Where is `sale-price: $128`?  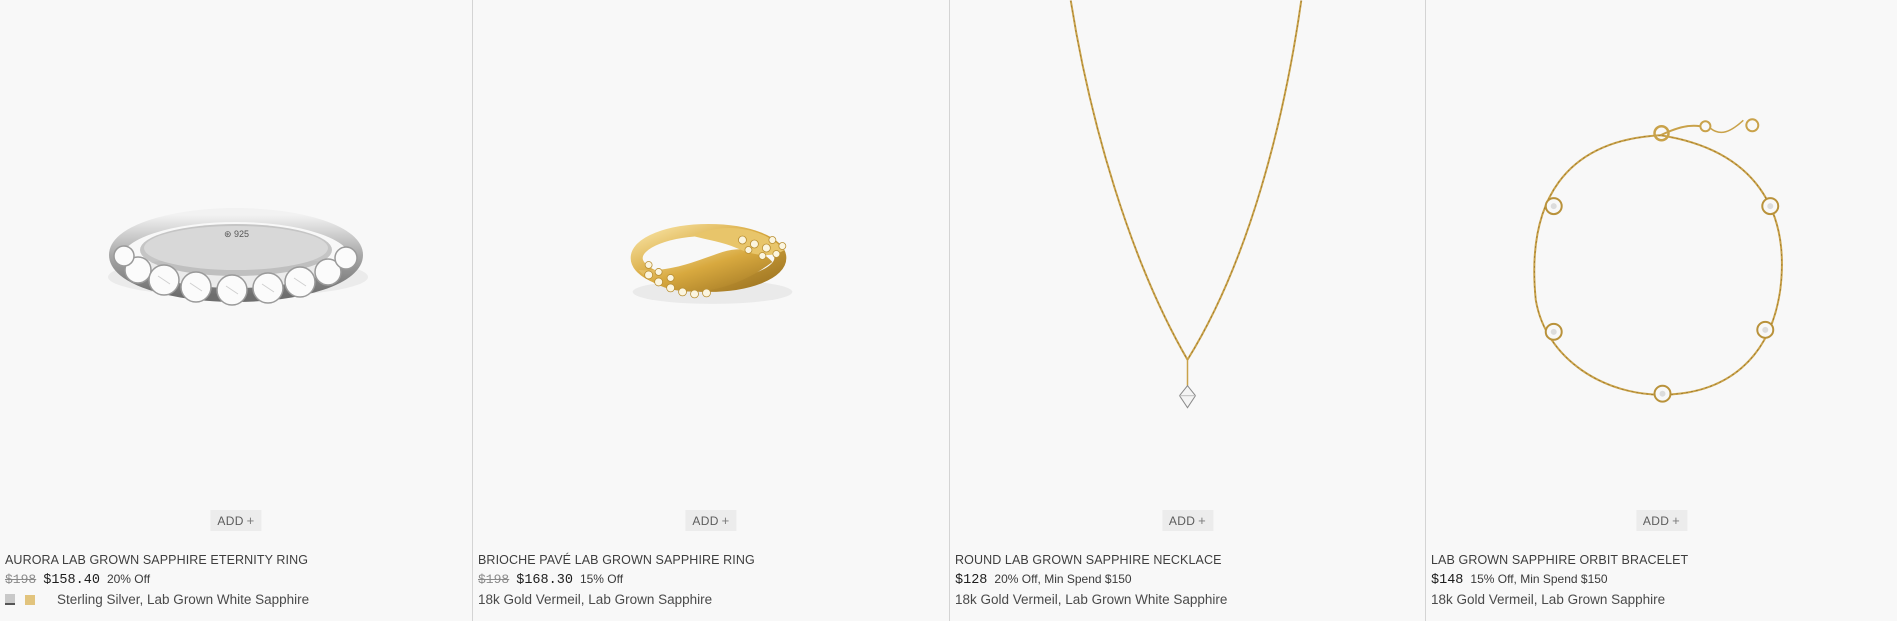 sale-price: $128 is located at coordinates (971, 580).